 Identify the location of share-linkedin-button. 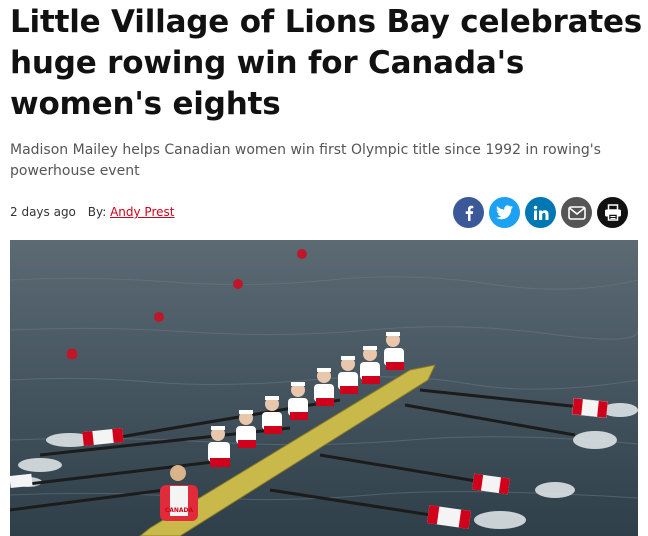
(540, 212).